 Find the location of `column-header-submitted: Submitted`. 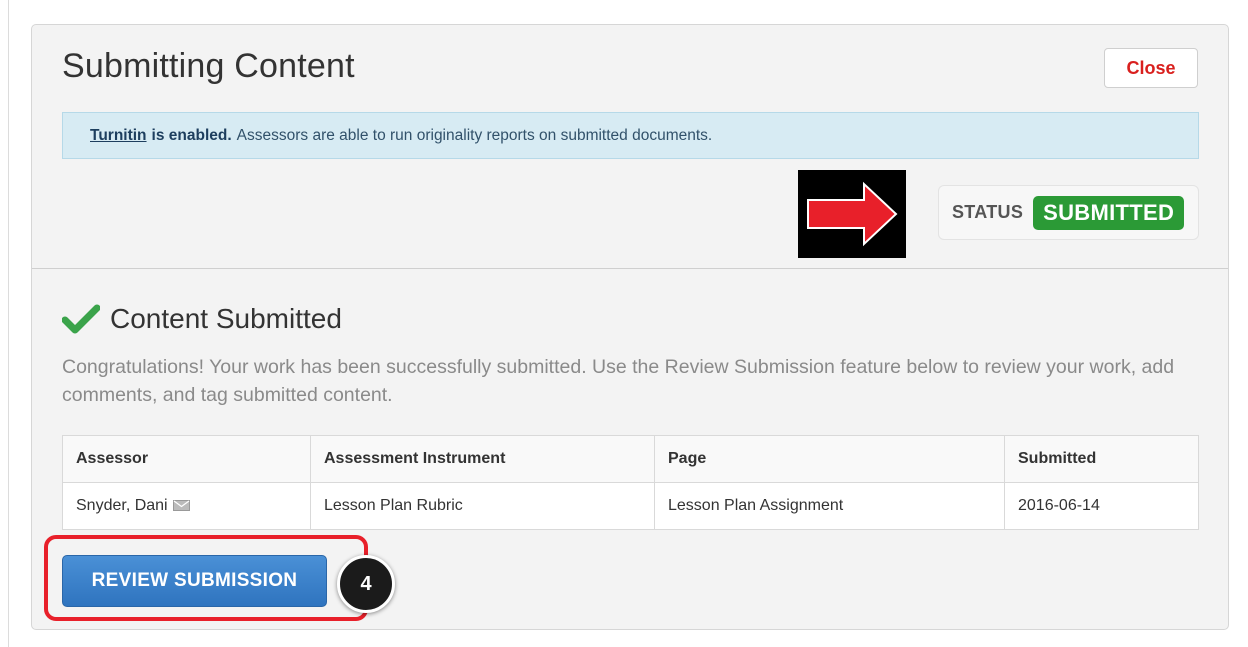

column-header-submitted: Submitted is located at coordinates (1101, 459).